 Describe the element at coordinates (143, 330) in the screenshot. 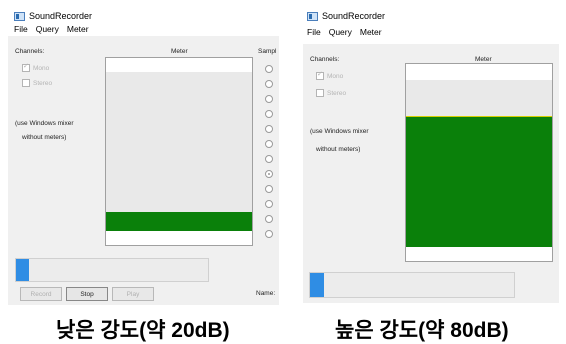

I see `left-caption: 낮은 강도(약 20dB)` at that location.